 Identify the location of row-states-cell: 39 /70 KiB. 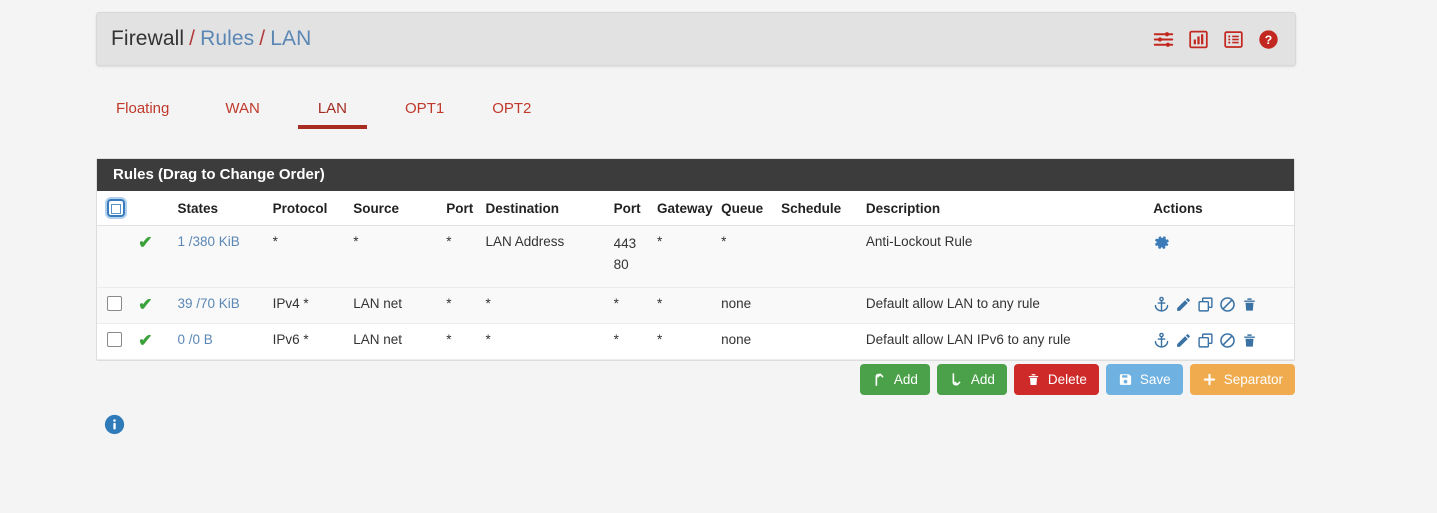
(221, 305).